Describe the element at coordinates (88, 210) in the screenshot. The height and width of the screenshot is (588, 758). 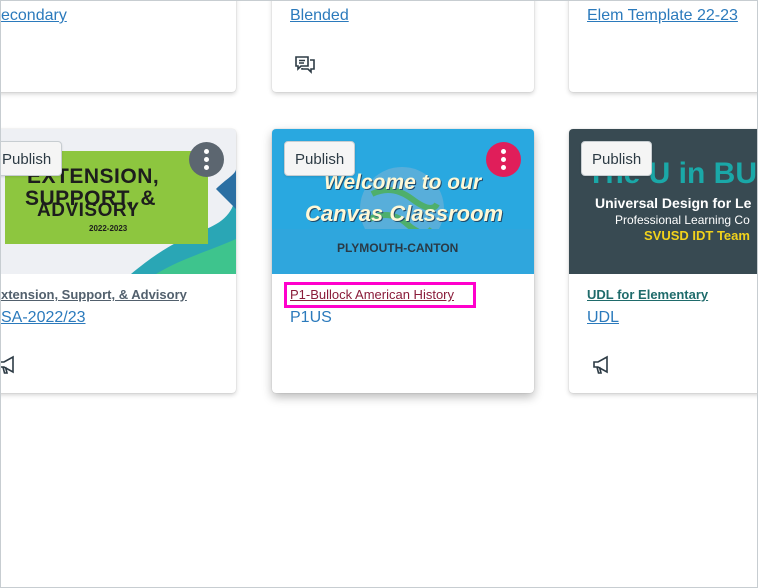
I see `hero-line-3: ADVISORY` at that location.